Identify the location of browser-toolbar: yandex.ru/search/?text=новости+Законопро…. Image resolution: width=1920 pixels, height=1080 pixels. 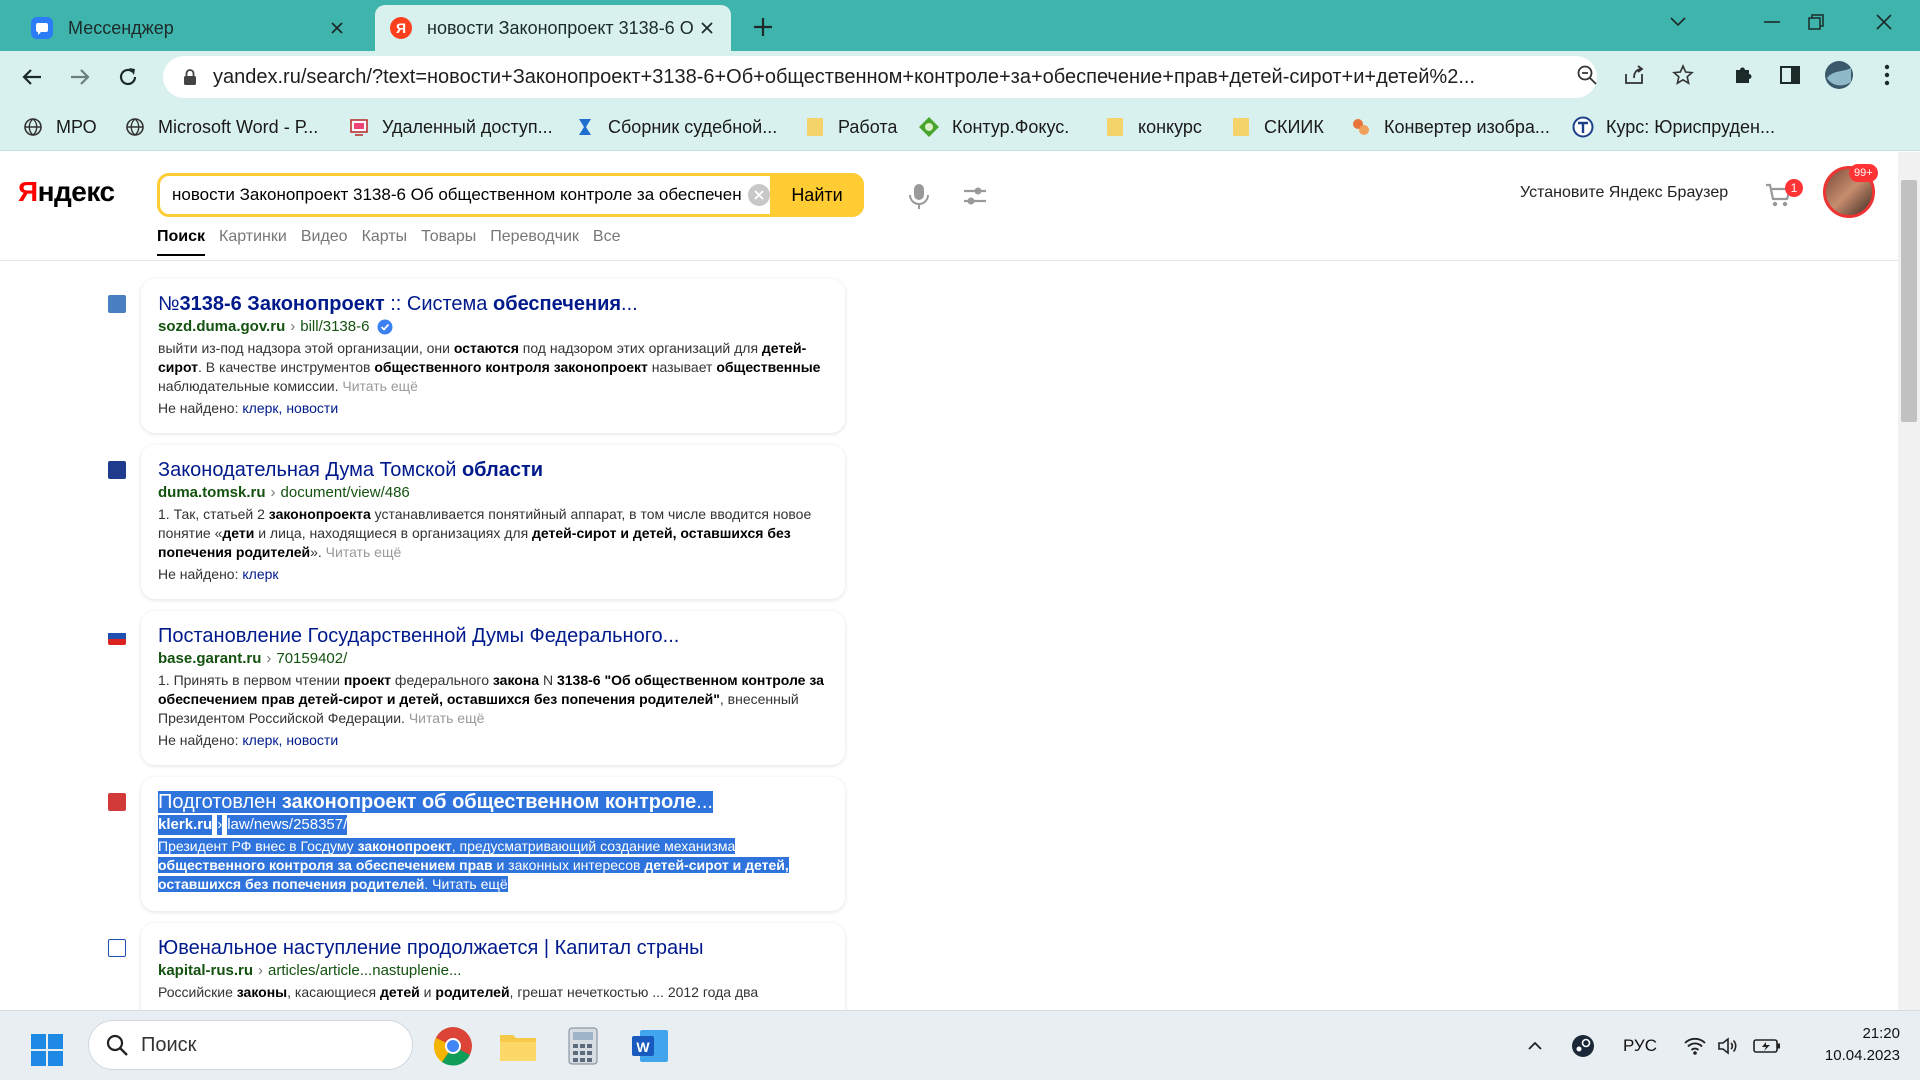
(960, 77).